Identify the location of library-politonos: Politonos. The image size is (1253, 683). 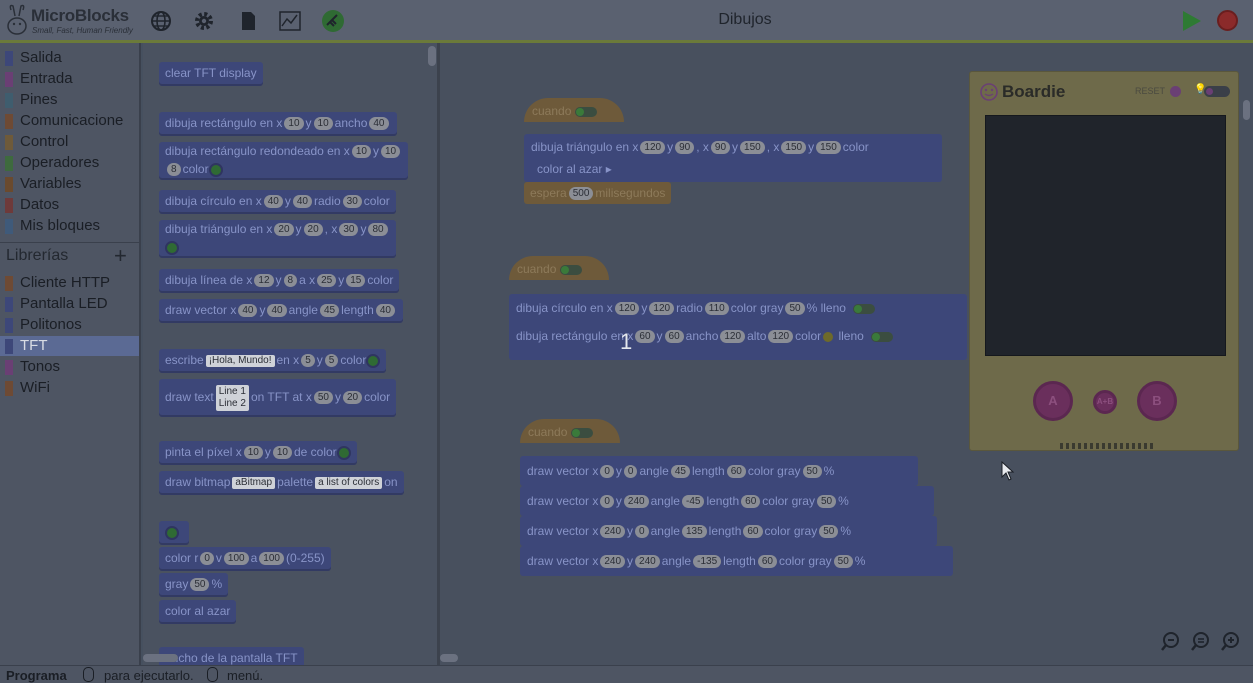
(69, 325).